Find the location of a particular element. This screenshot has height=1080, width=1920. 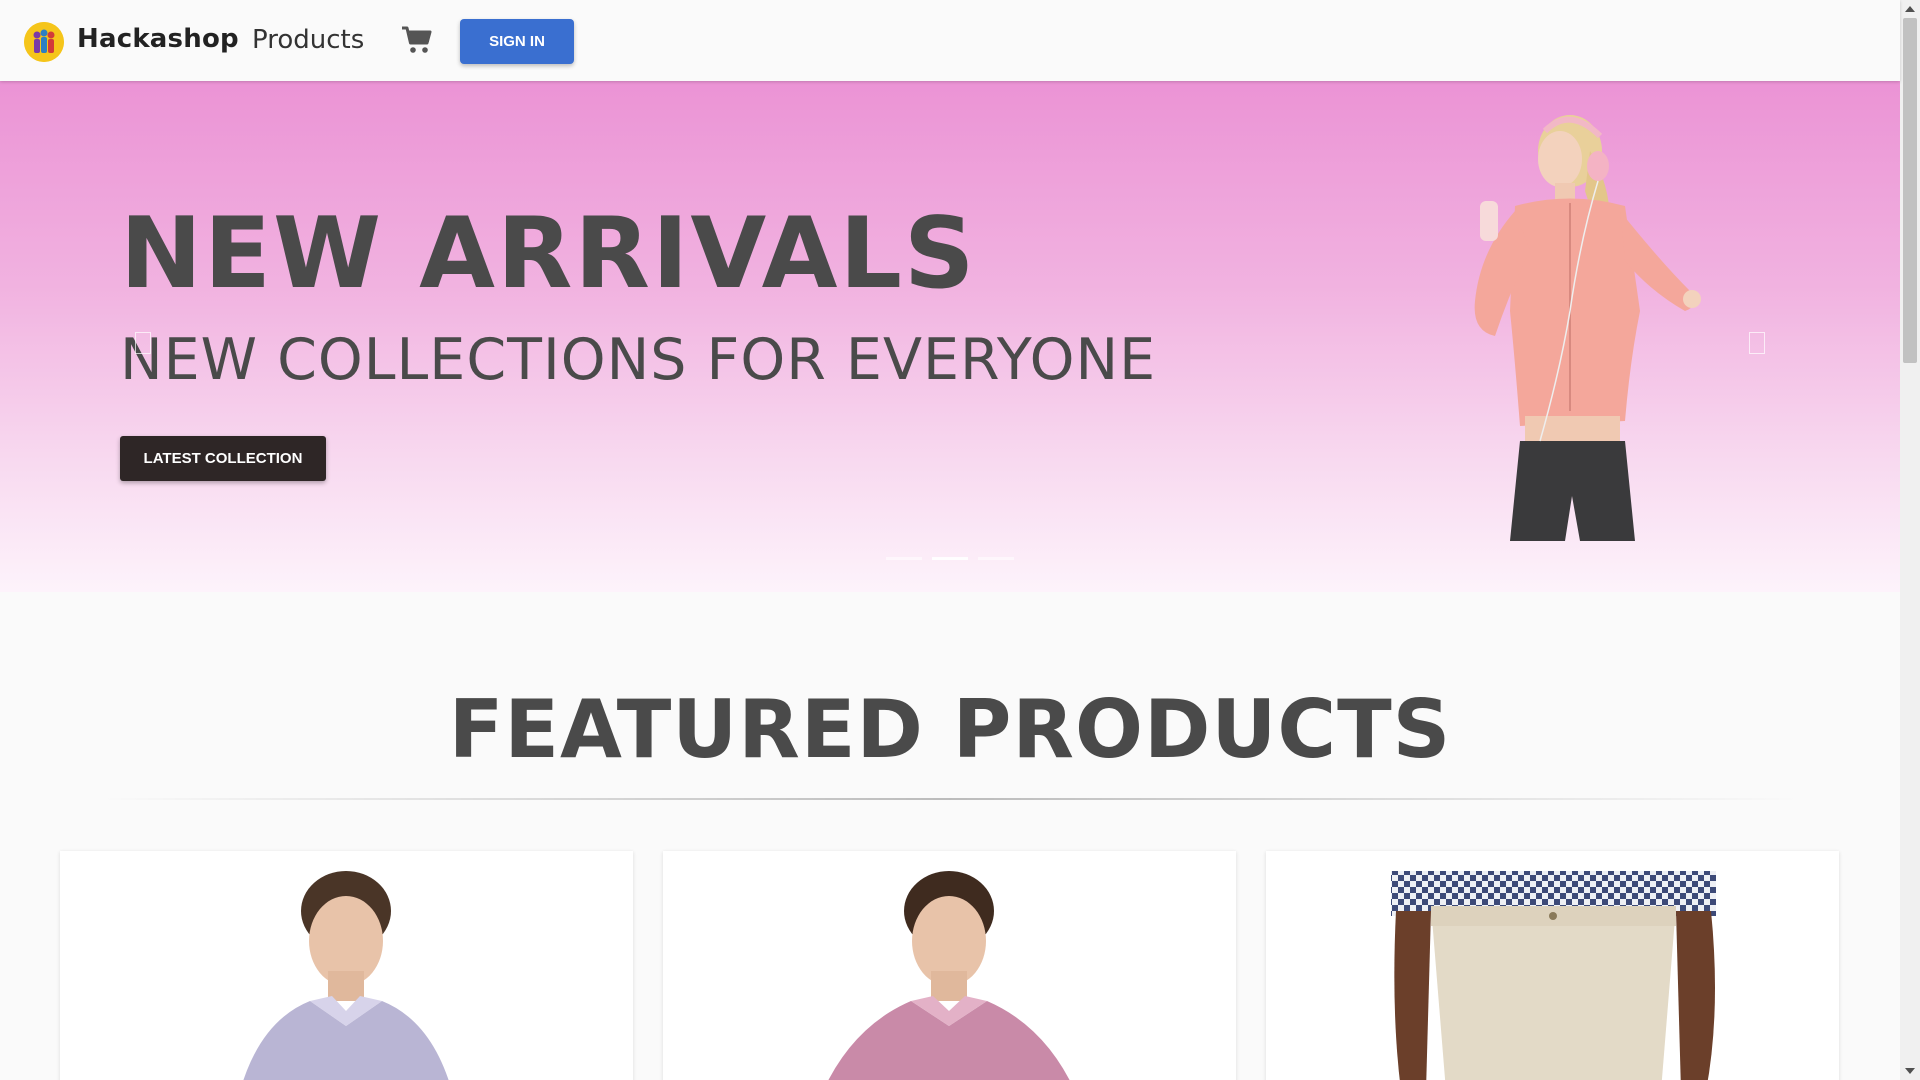

carousel-next-icon is located at coordinates (1757, 343).